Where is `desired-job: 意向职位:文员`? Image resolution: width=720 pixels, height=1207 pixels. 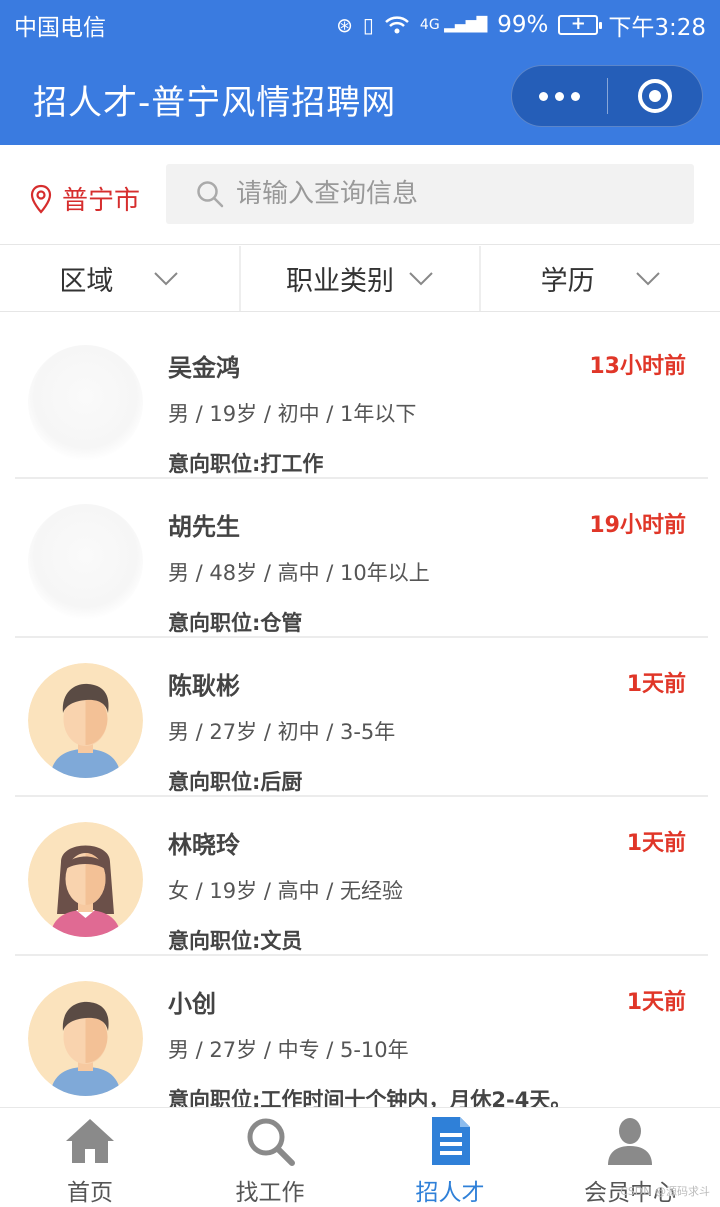
desired-job: 意向职位:文员 is located at coordinates (235, 940).